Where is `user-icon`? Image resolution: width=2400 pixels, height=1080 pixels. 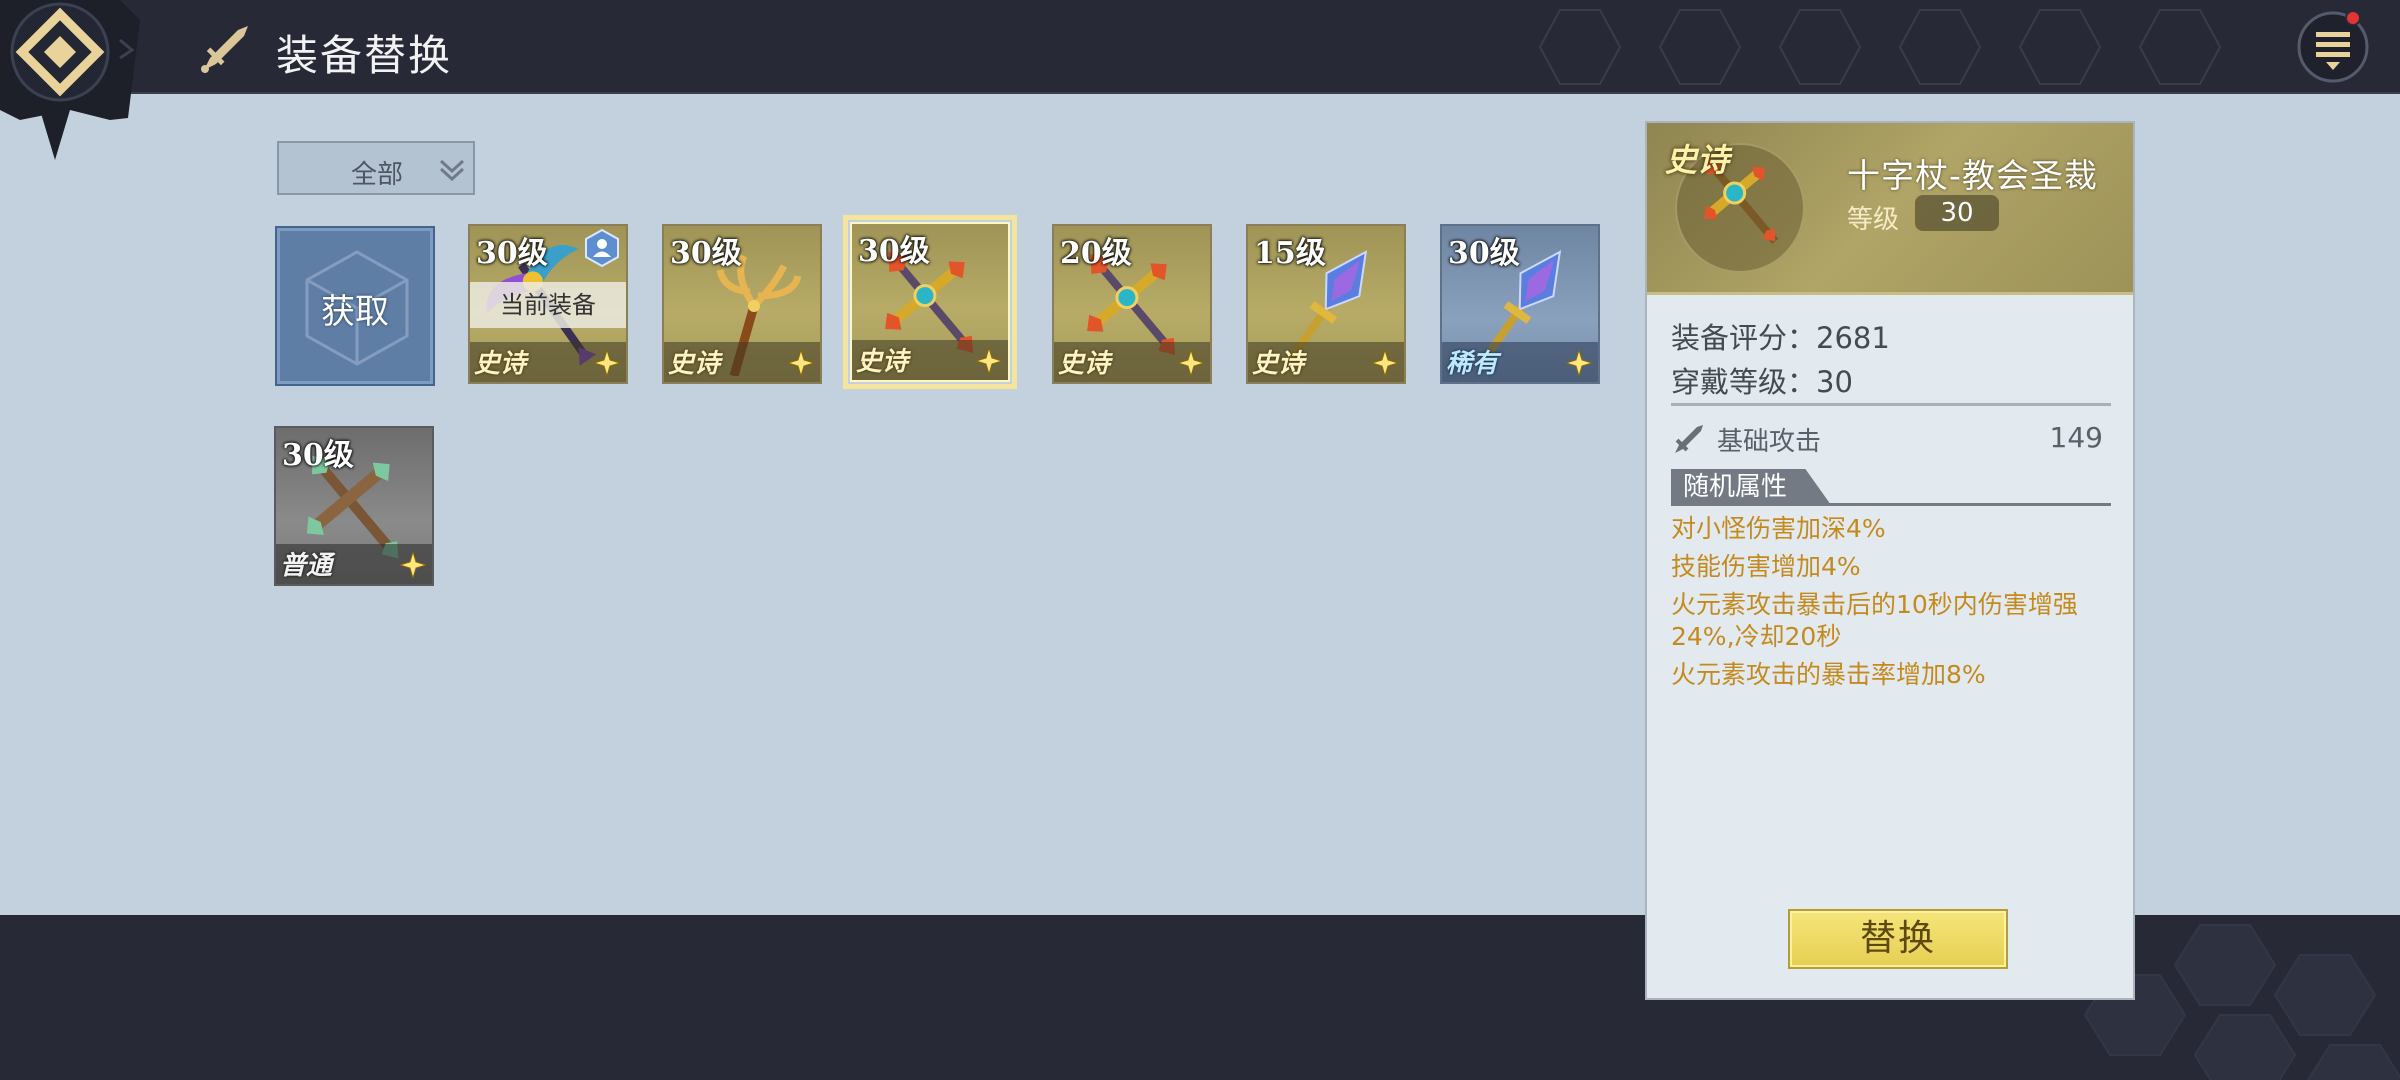 user-icon is located at coordinates (602, 248).